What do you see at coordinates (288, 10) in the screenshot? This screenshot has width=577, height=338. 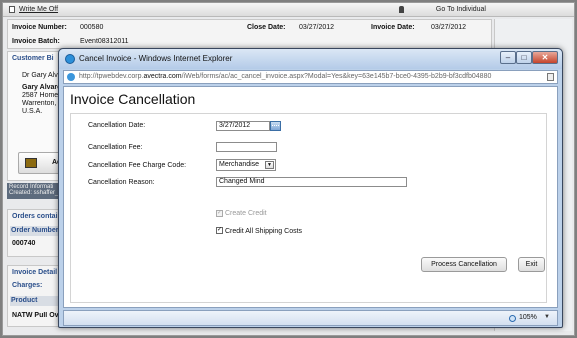 I see `background-toolbar: Write Me Off Go To Individual` at bounding box center [288, 10].